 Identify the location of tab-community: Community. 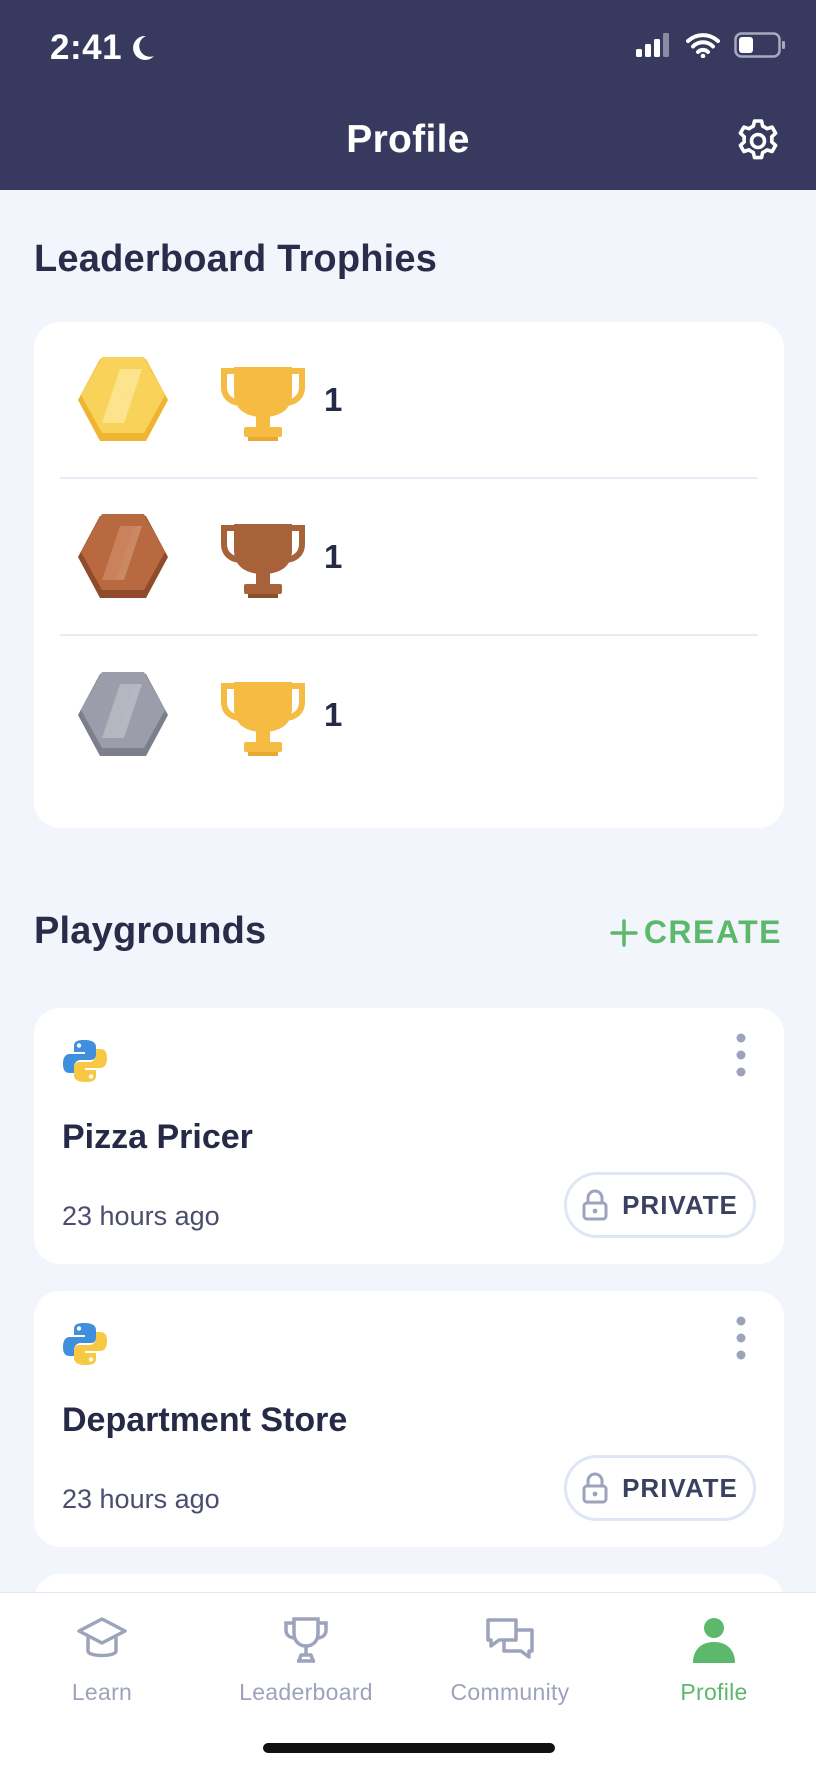
(510, 1658).